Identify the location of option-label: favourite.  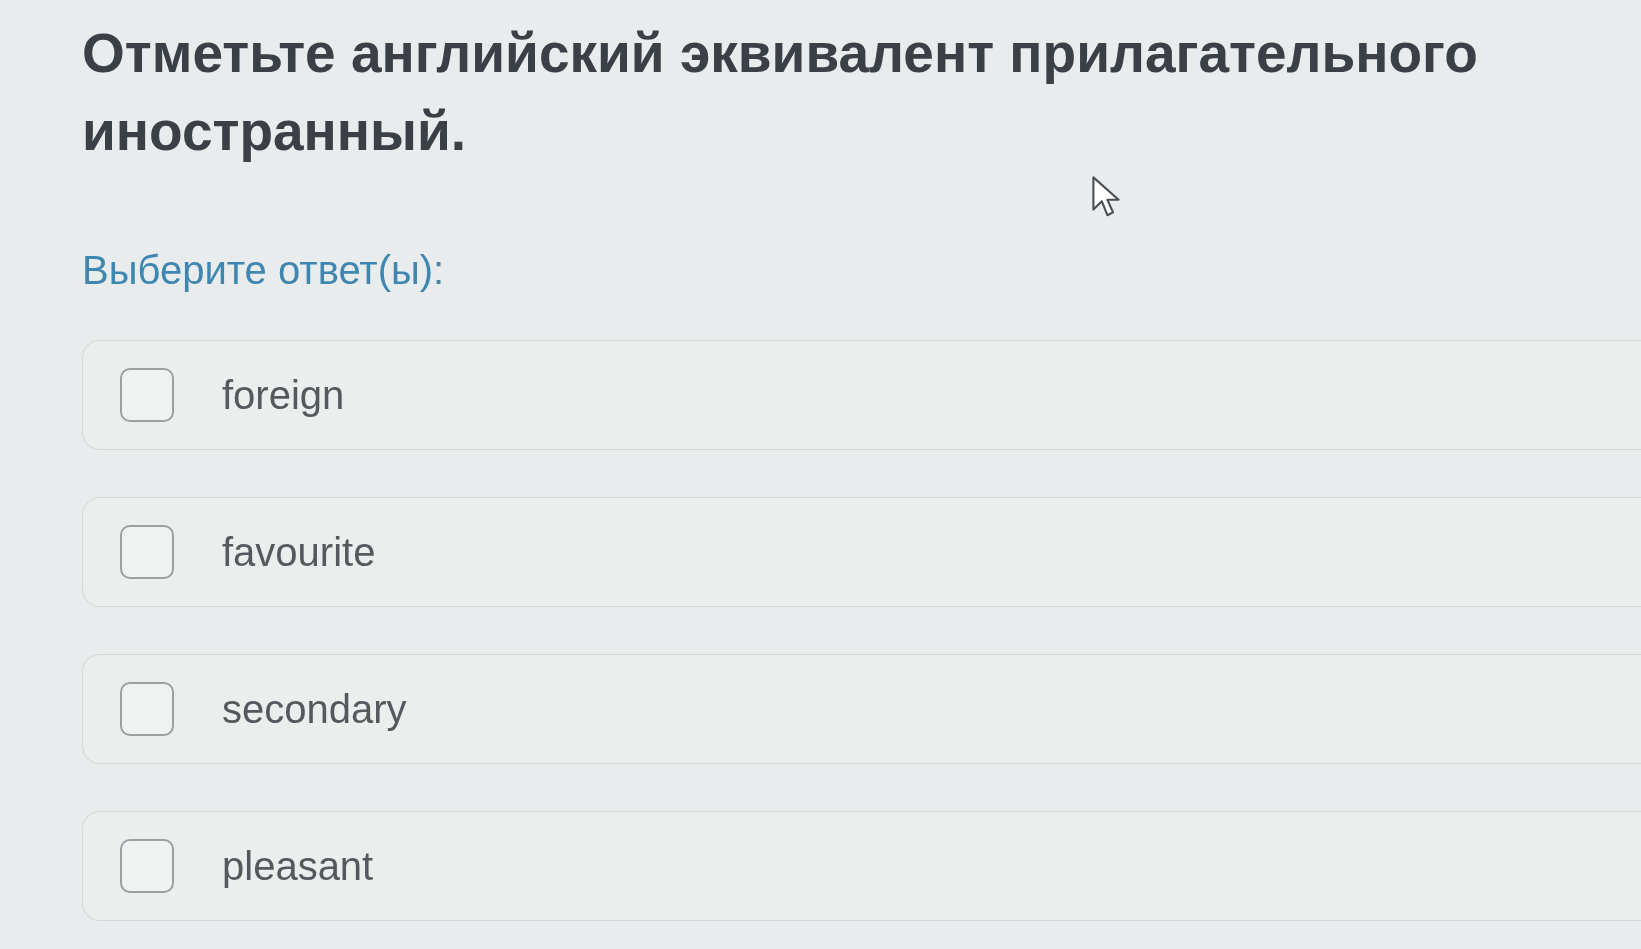
(299, 552).